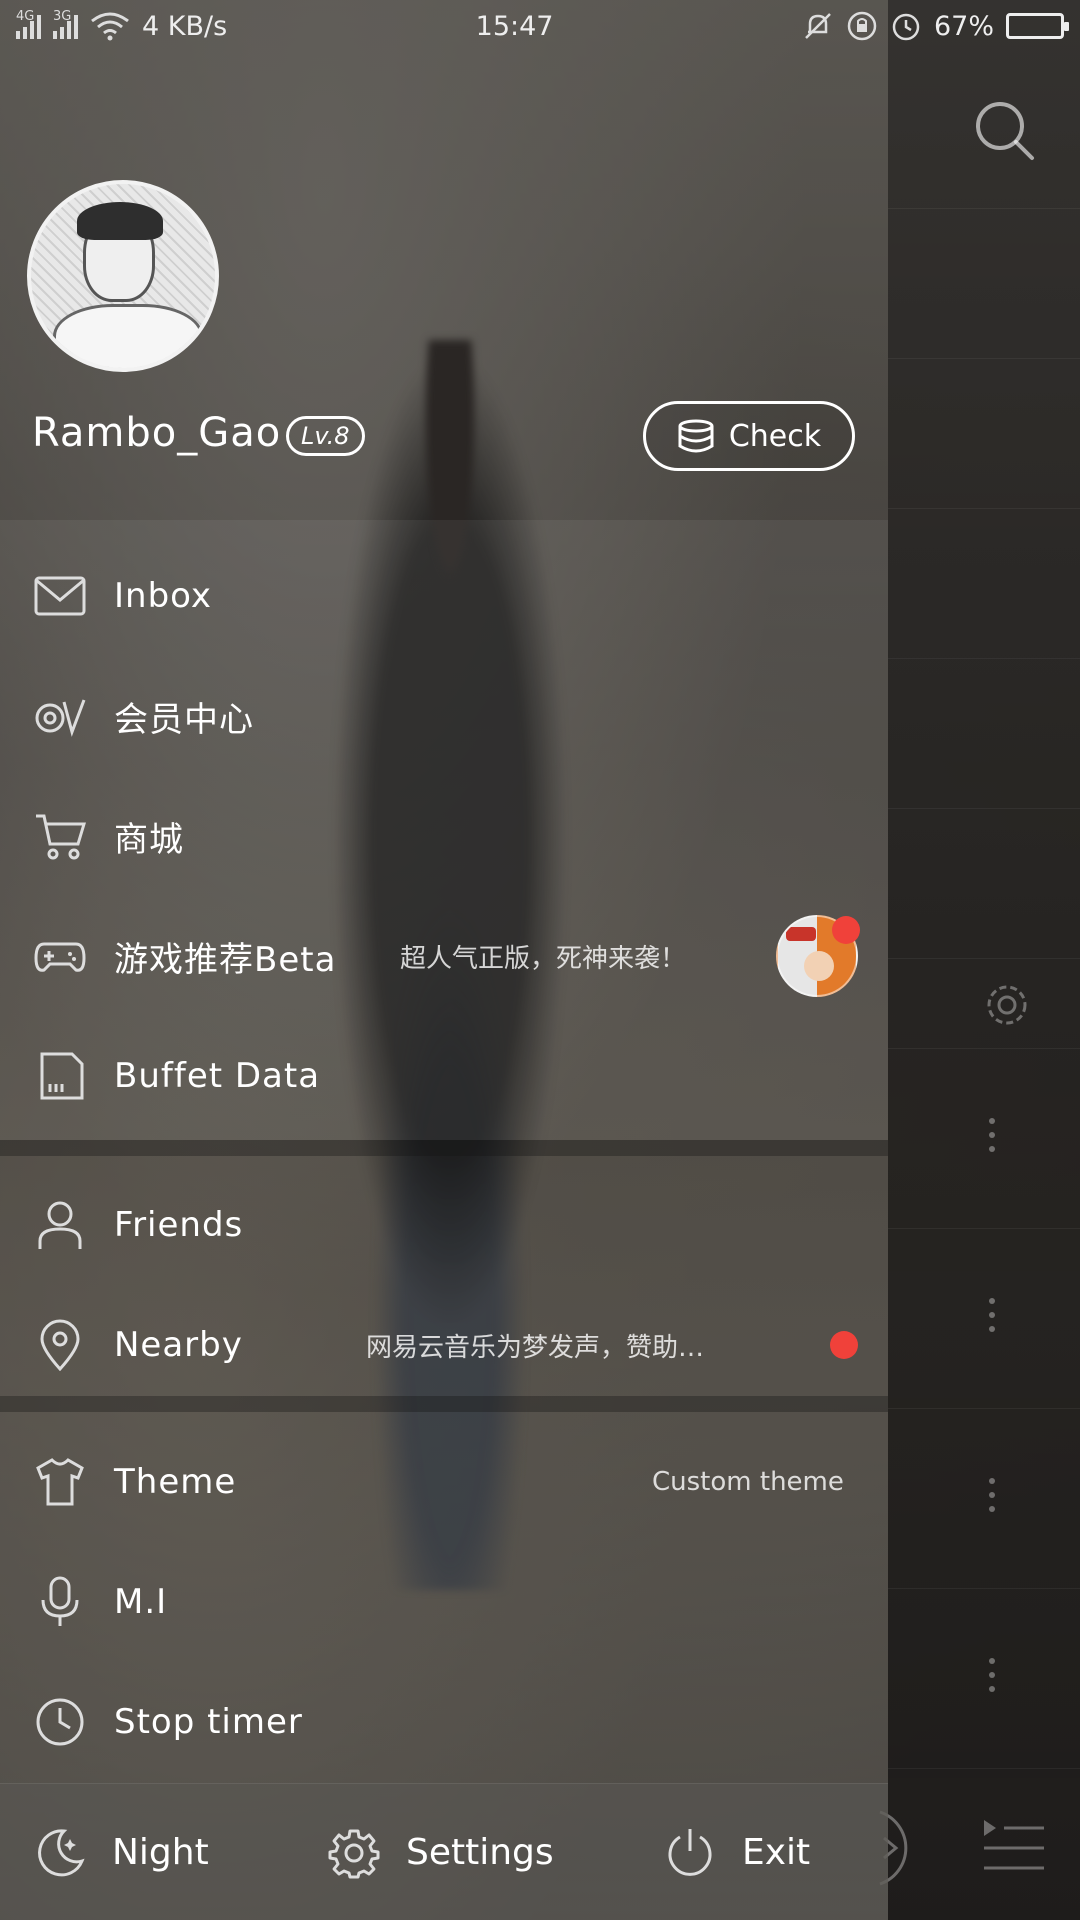 Image resolution: width=1080 pixels, height=1920 pixels. Describe the element at coordinates (60, 1722) in the screenshot. I see `clock-icon` at that location.